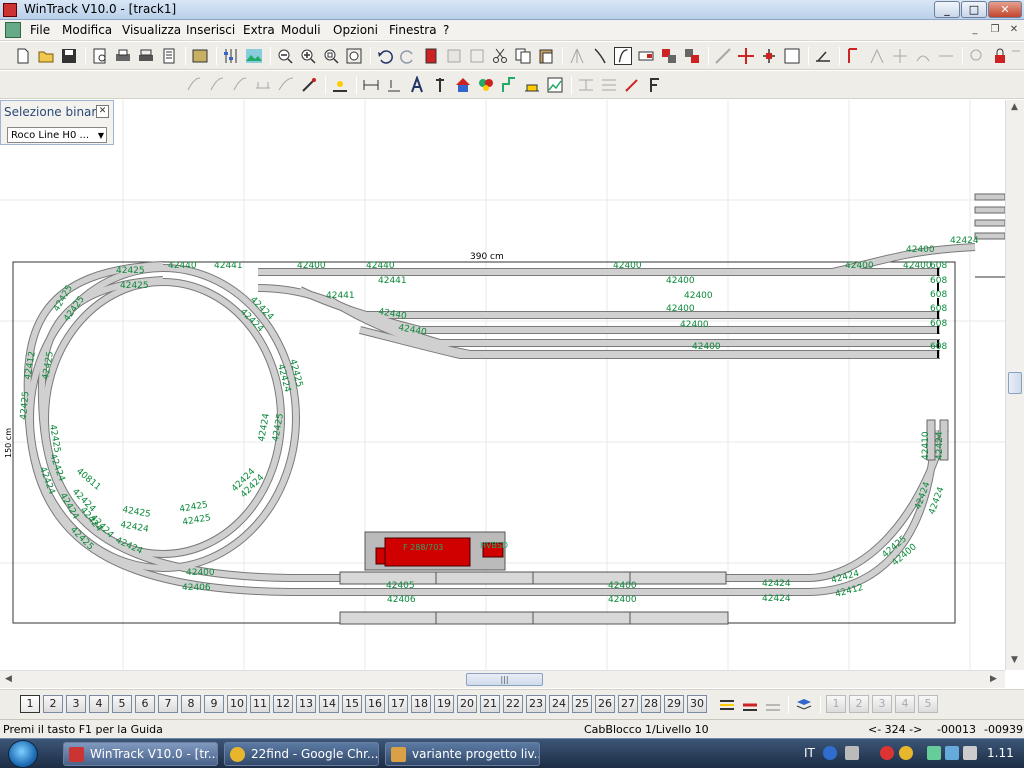 Image resolution: width=1024 pixels, height=768 pixels. I want to click on horizontal-scrollbar: ◀ ||| ▶, so click(502, 679).